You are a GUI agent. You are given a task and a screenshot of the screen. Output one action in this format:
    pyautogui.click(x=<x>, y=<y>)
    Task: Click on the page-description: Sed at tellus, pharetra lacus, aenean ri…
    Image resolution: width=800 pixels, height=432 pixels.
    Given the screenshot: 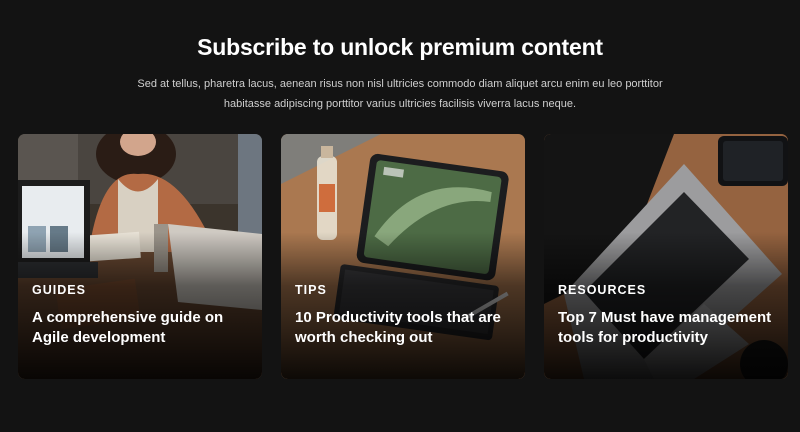 What is the action you would take?
    pyautogui.click(x=400, y=94)
    